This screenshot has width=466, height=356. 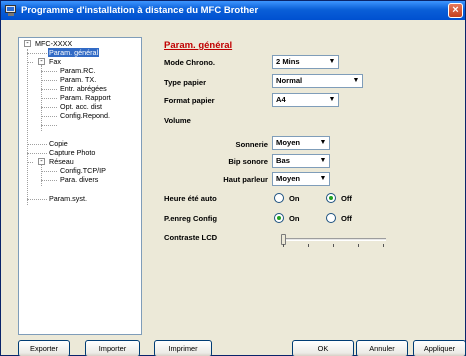 I want to click on contraste-lcd-slider, so click(x=333, y=241).